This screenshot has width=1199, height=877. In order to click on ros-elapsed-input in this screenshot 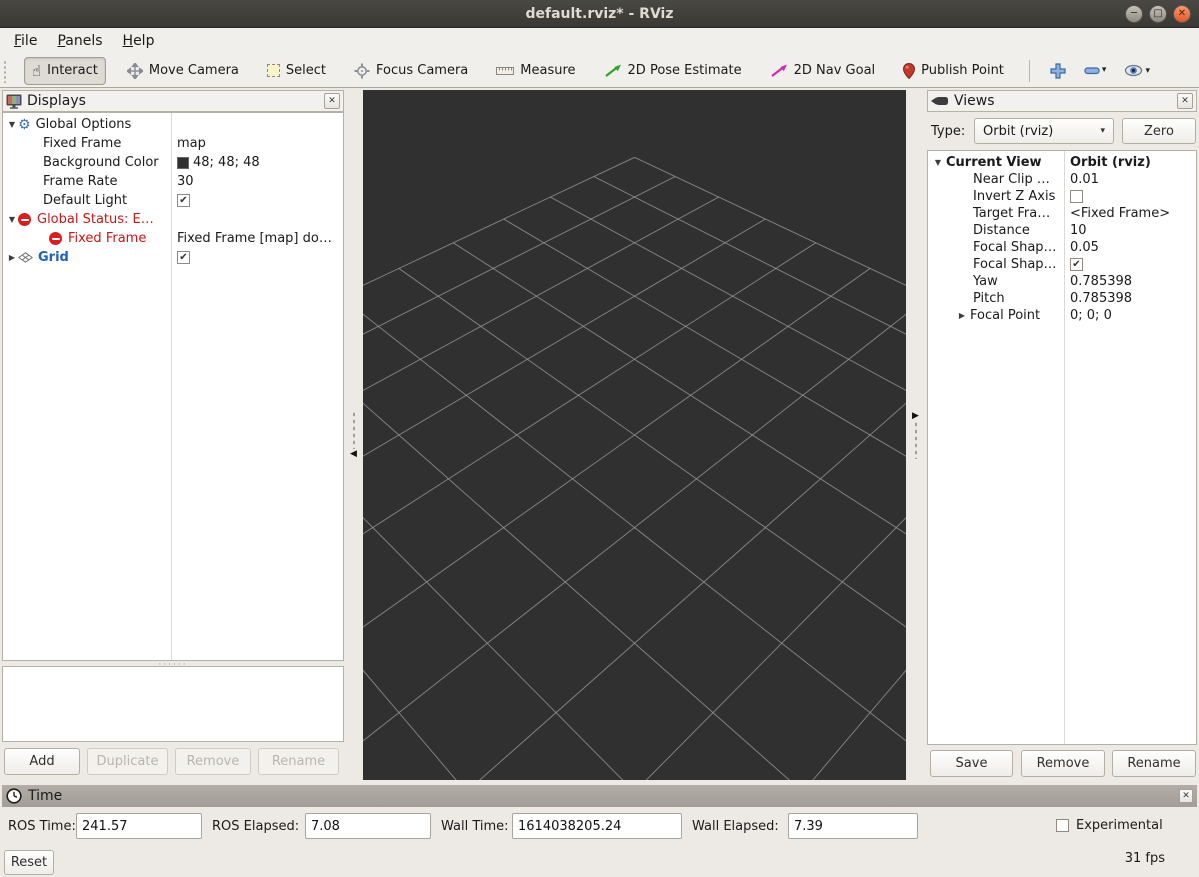, I will do `click(368, 826)`.